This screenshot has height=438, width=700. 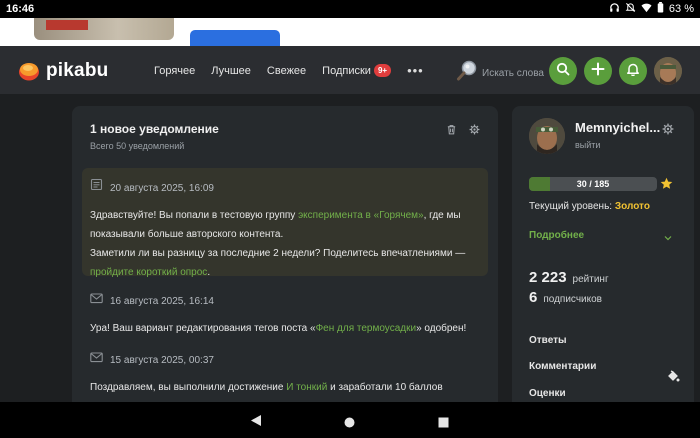 I want to click on logo-text: pikabu, so click(x=77, y=70).